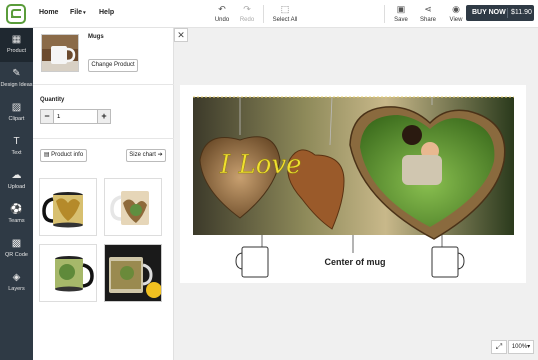  What do you see at coordinates (16, 51) in the screenshot?
I see `sidebar-item-label: Product` at bounding box center [16, 51].